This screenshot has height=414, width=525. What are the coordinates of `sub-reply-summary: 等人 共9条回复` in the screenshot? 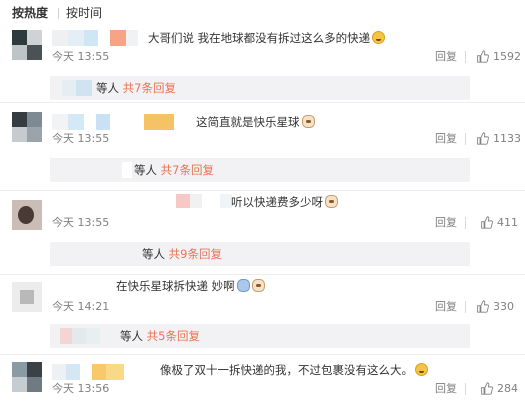 It's located at (182, 254).